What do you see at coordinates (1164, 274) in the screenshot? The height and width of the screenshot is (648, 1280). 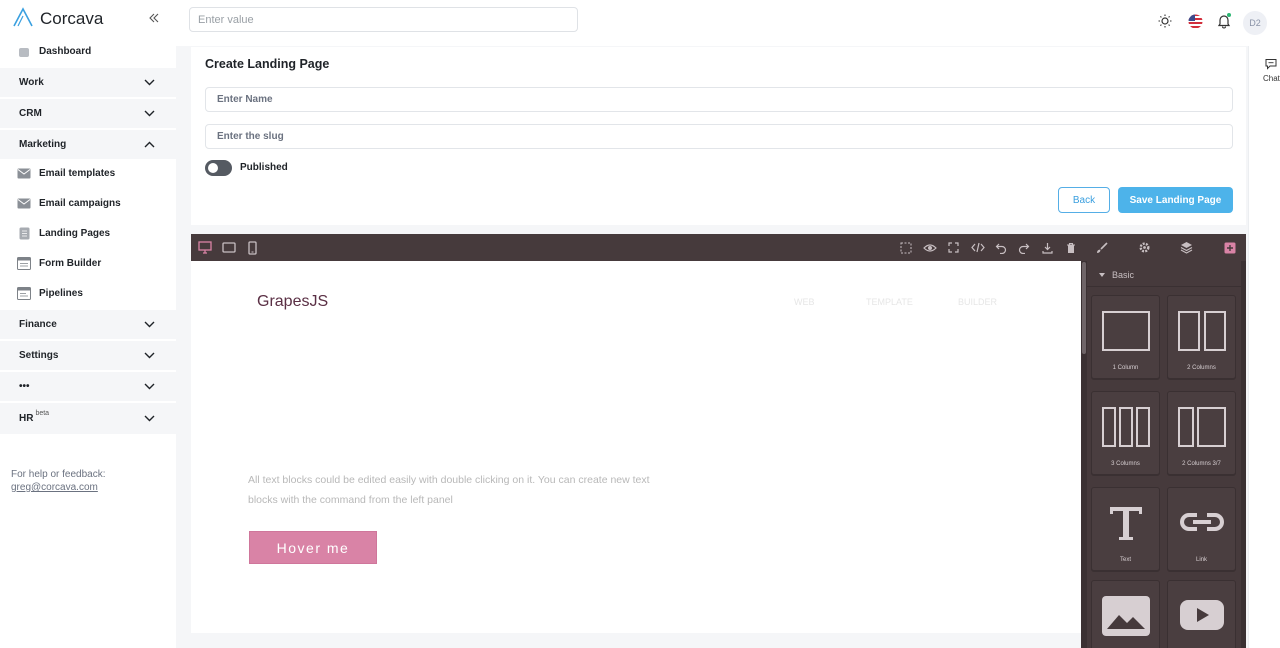 I see `blocks-category-header: Basic` at bounding box center [1164, 274].